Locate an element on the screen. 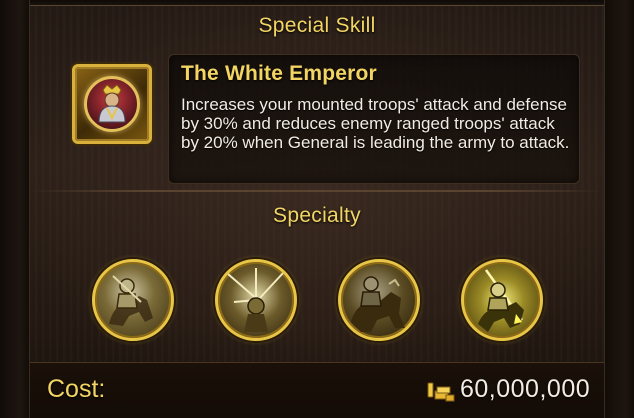 The image size is (634, 418). special-skill-heading: Special Skill is located at coordinates (317, 25).